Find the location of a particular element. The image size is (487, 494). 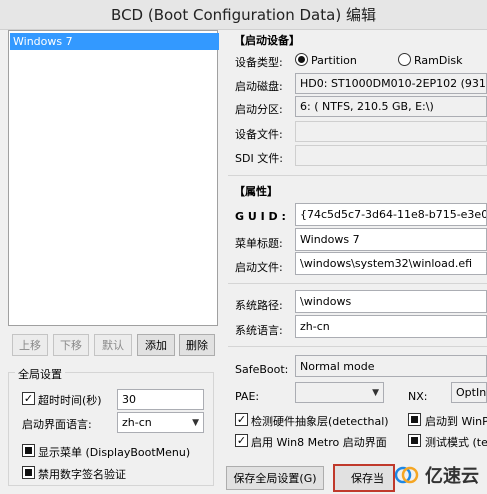

system-language-input: zh-cn is located at coordinates (391, 326).